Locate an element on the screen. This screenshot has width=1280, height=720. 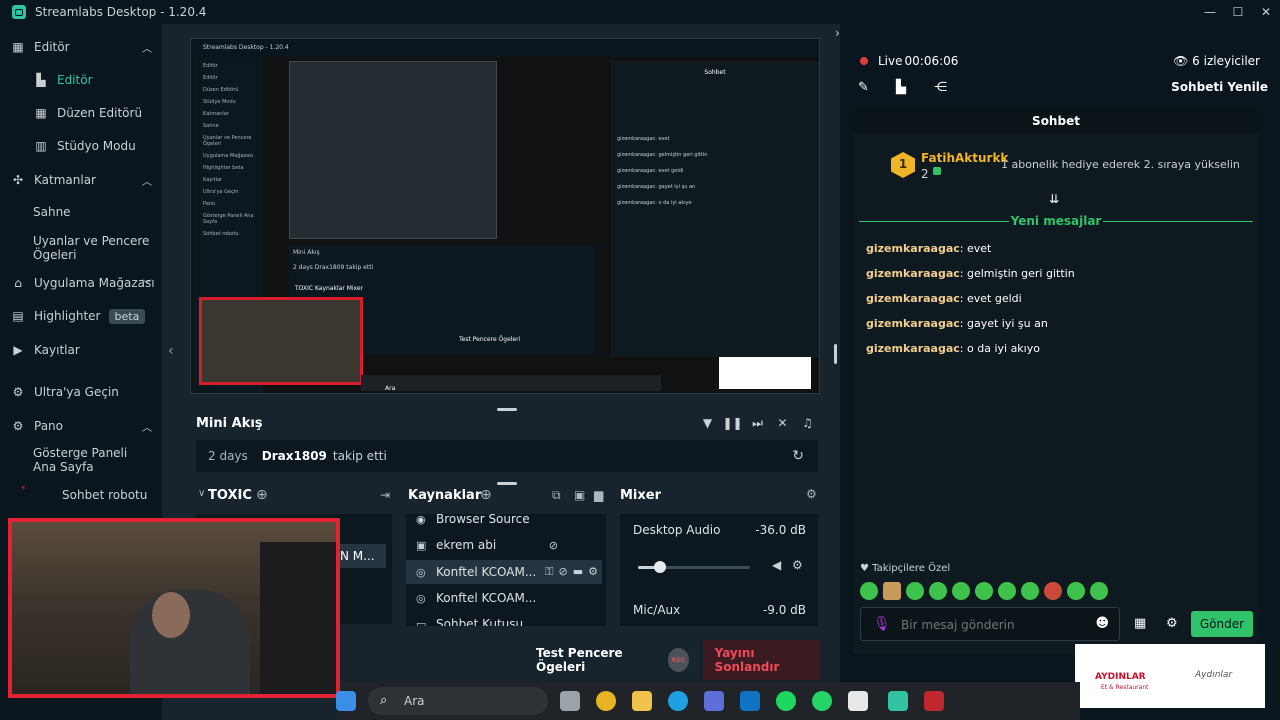
nav-ultra: ⚙ Ultra'ya Geçin is located at coordinates (85, 392).